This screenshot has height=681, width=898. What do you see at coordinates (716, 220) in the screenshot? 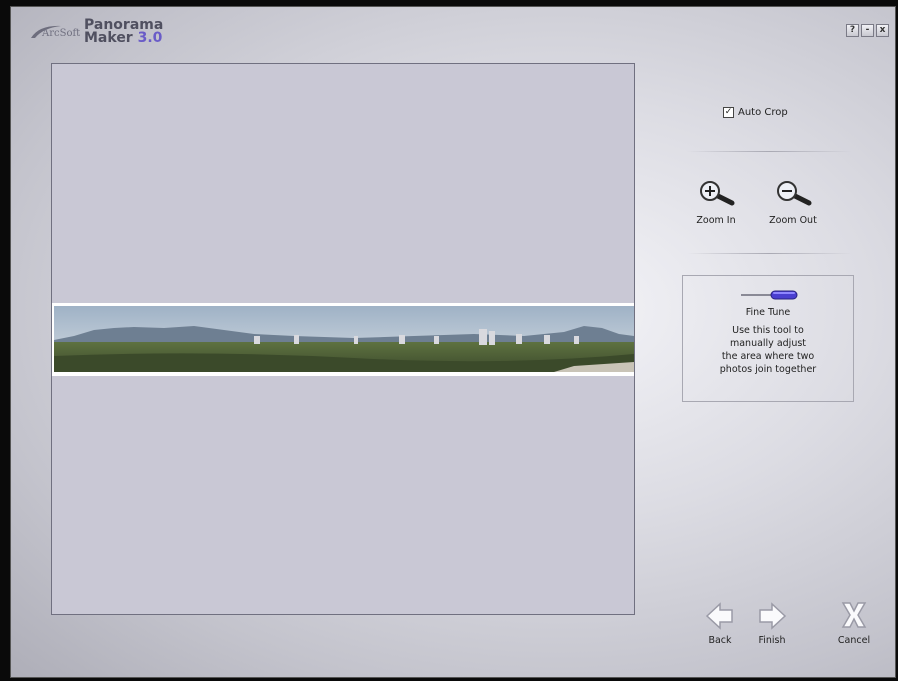
I see `zoom-in-label: Zoom In` at bounding box center [716, 220].